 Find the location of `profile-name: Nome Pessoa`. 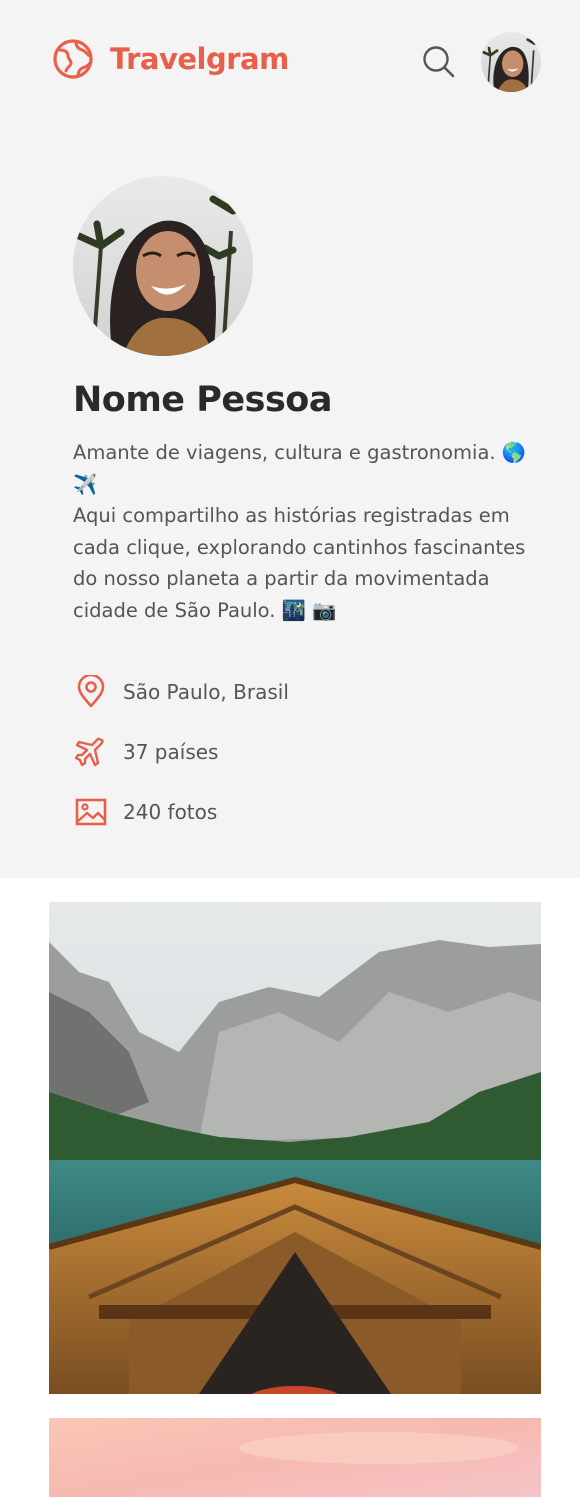

profile-name: Nome Pessoa is located at coordinates (202, 400).